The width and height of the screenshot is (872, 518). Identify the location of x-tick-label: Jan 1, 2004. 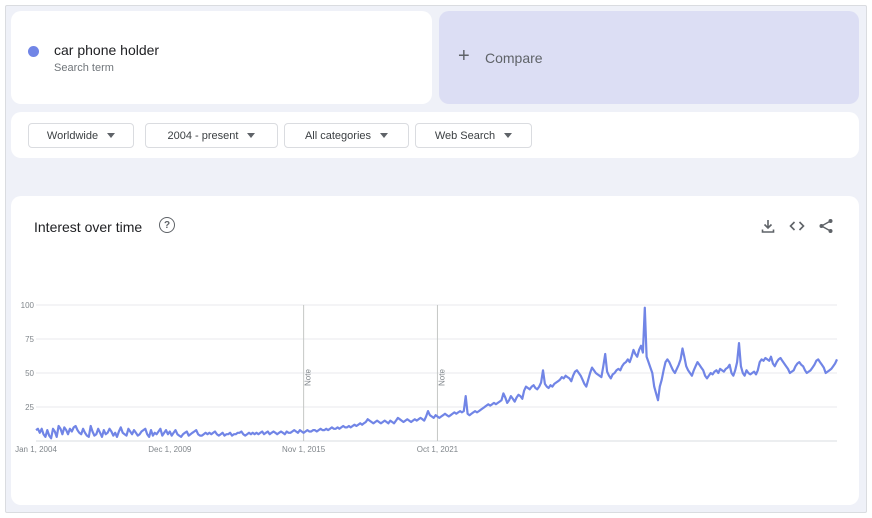
(36, 449).